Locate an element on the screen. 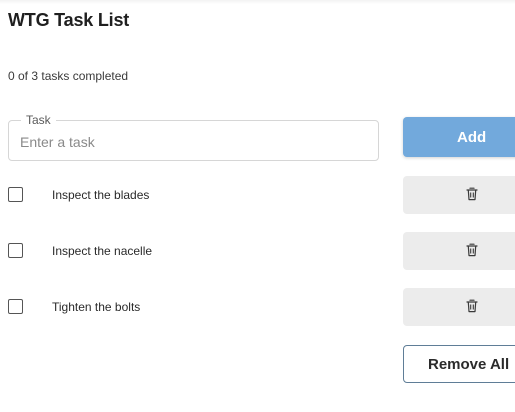 The image size is (515, 412). remove-all-button: Remove All is located at coordinates (459, 364).